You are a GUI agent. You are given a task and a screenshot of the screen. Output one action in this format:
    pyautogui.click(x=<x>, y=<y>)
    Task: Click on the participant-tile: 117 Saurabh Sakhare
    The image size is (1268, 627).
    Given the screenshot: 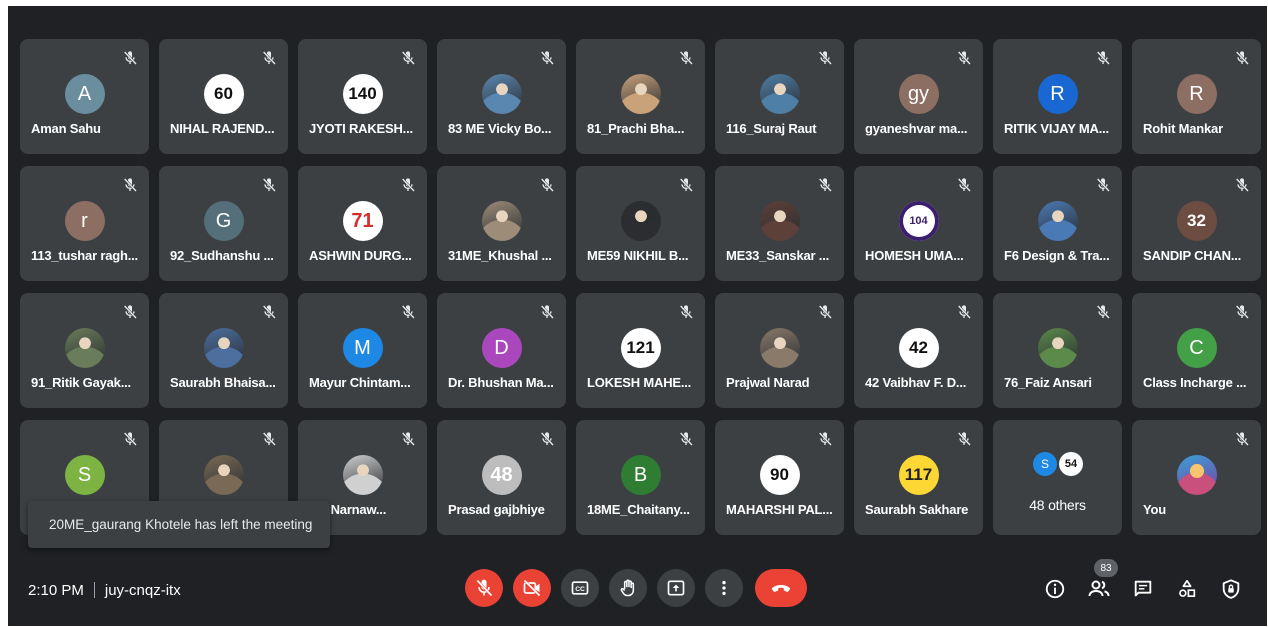 What is the action you would take?
    pyautogui.click(x=918, y=477)
    